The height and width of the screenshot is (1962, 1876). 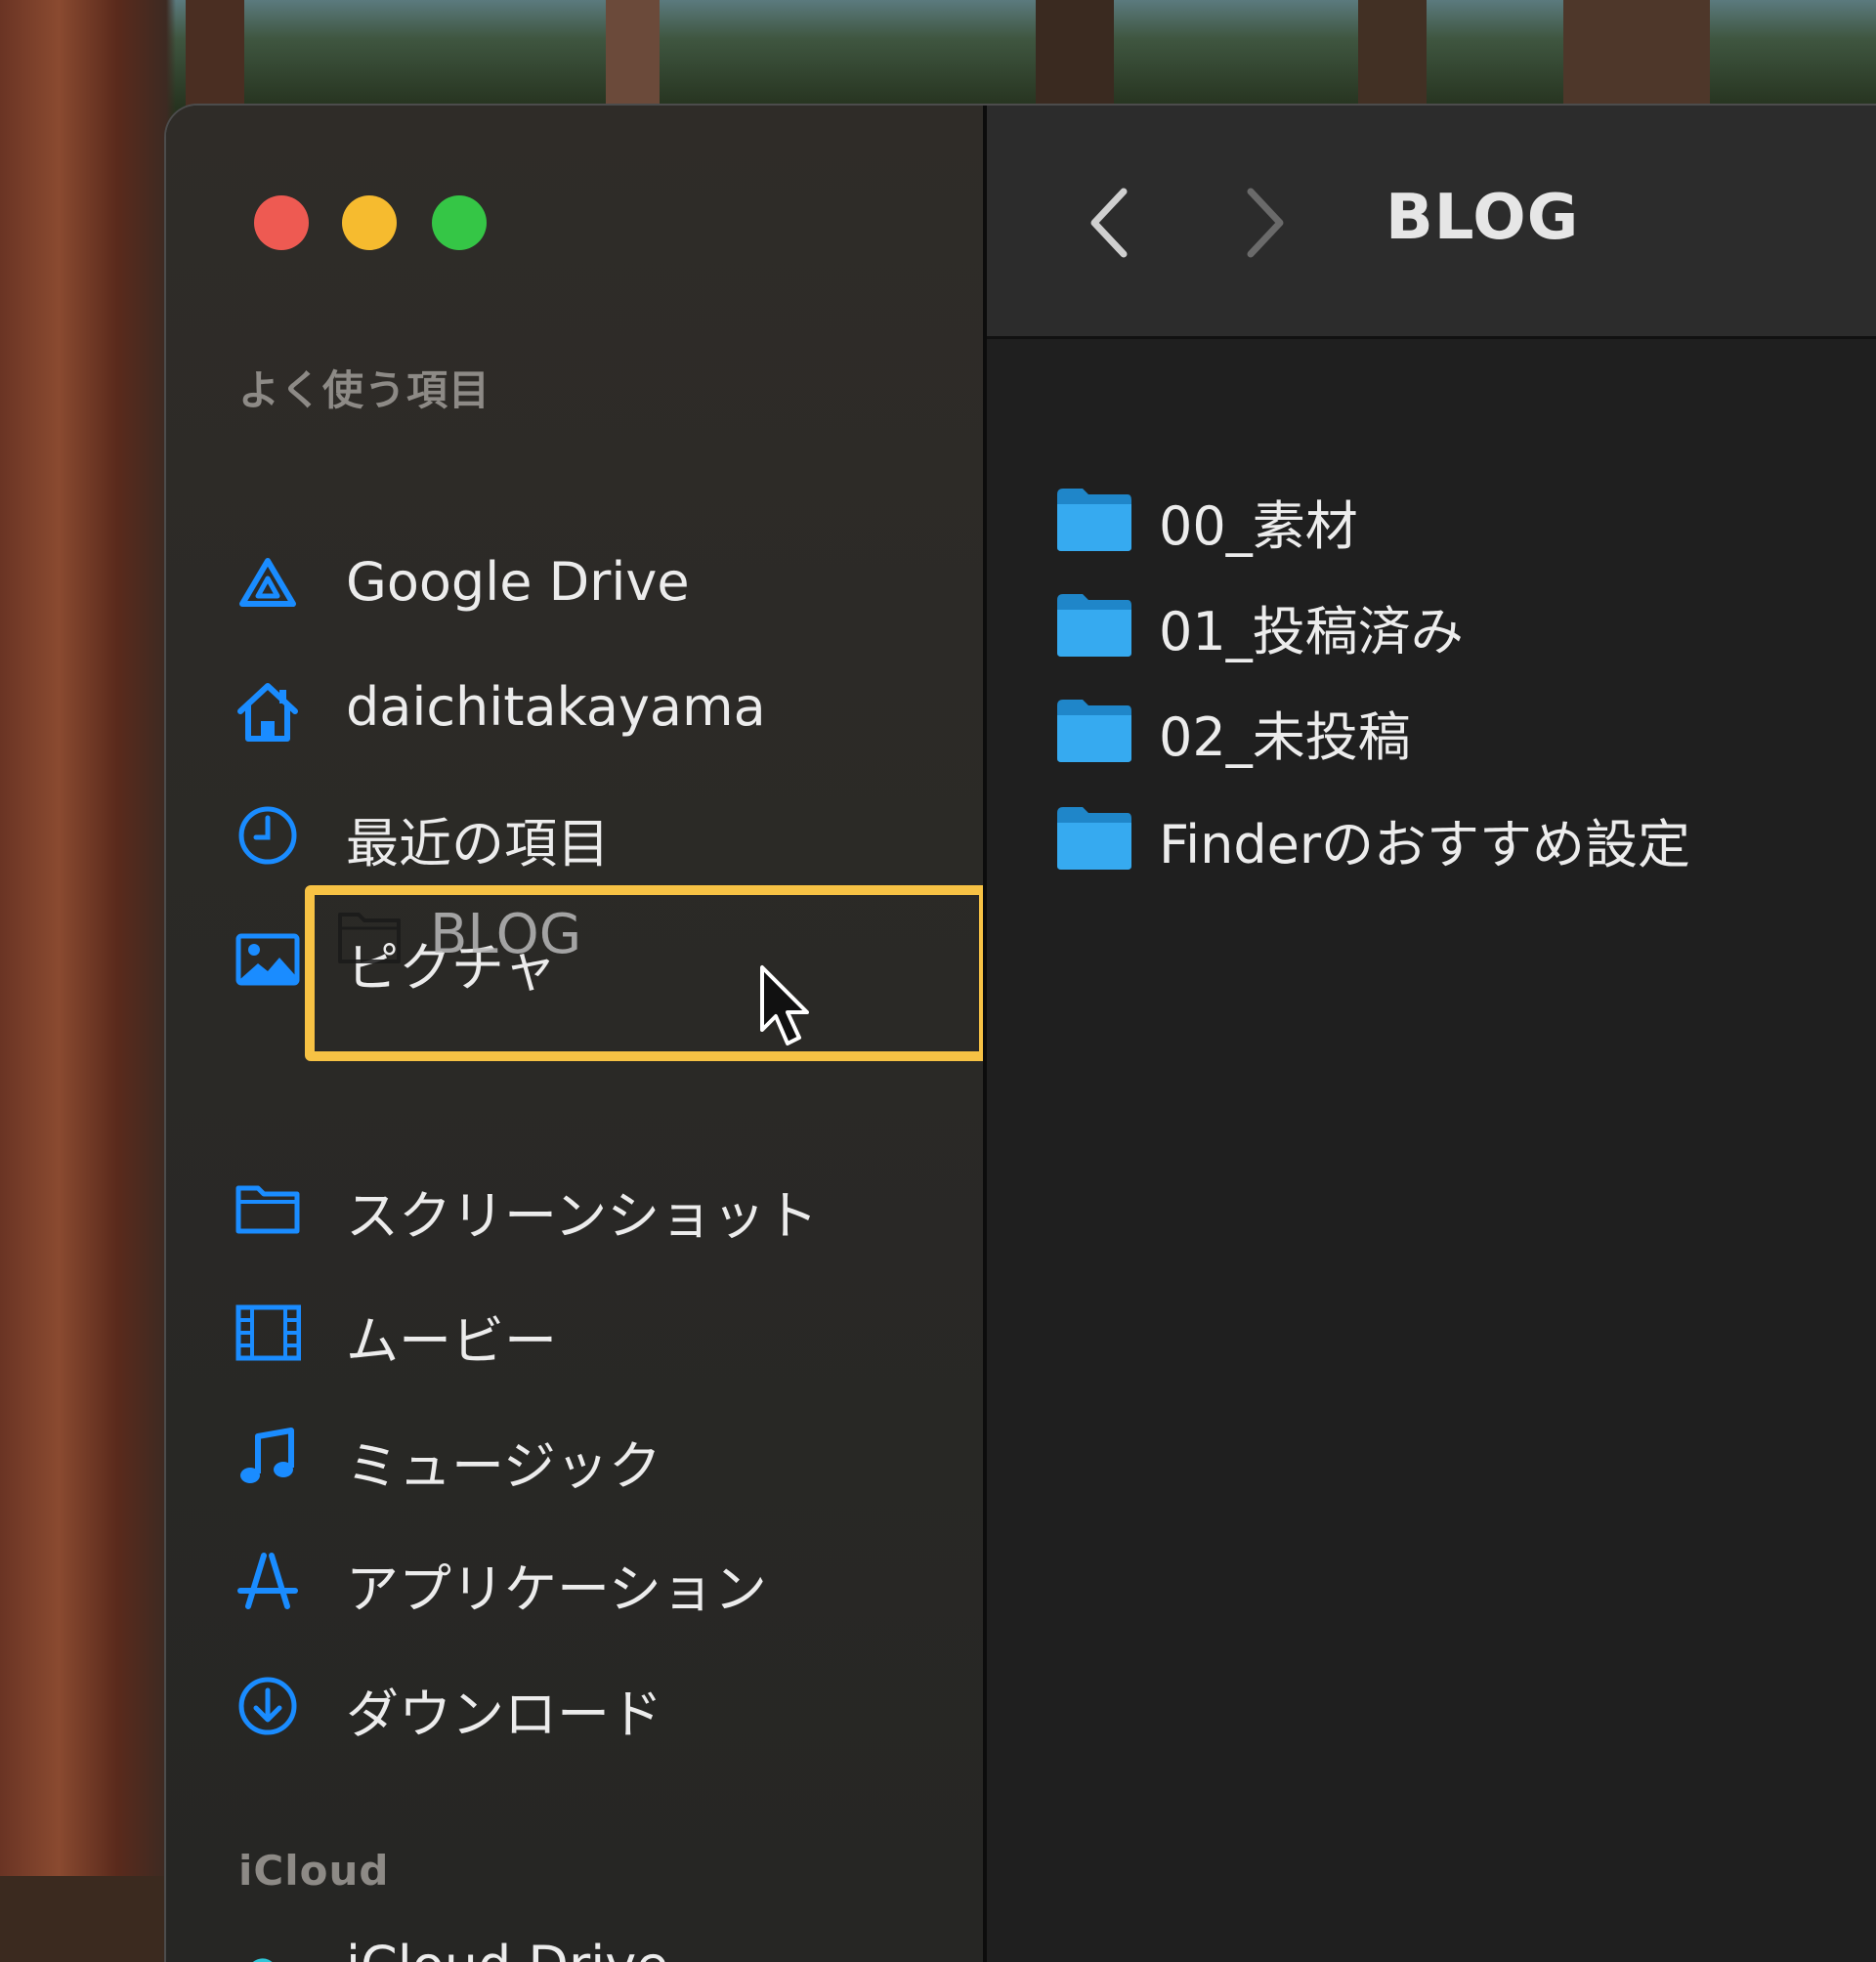 I want to click on sidebar-item-home: daichitakayama, so click(x=576, y=710).